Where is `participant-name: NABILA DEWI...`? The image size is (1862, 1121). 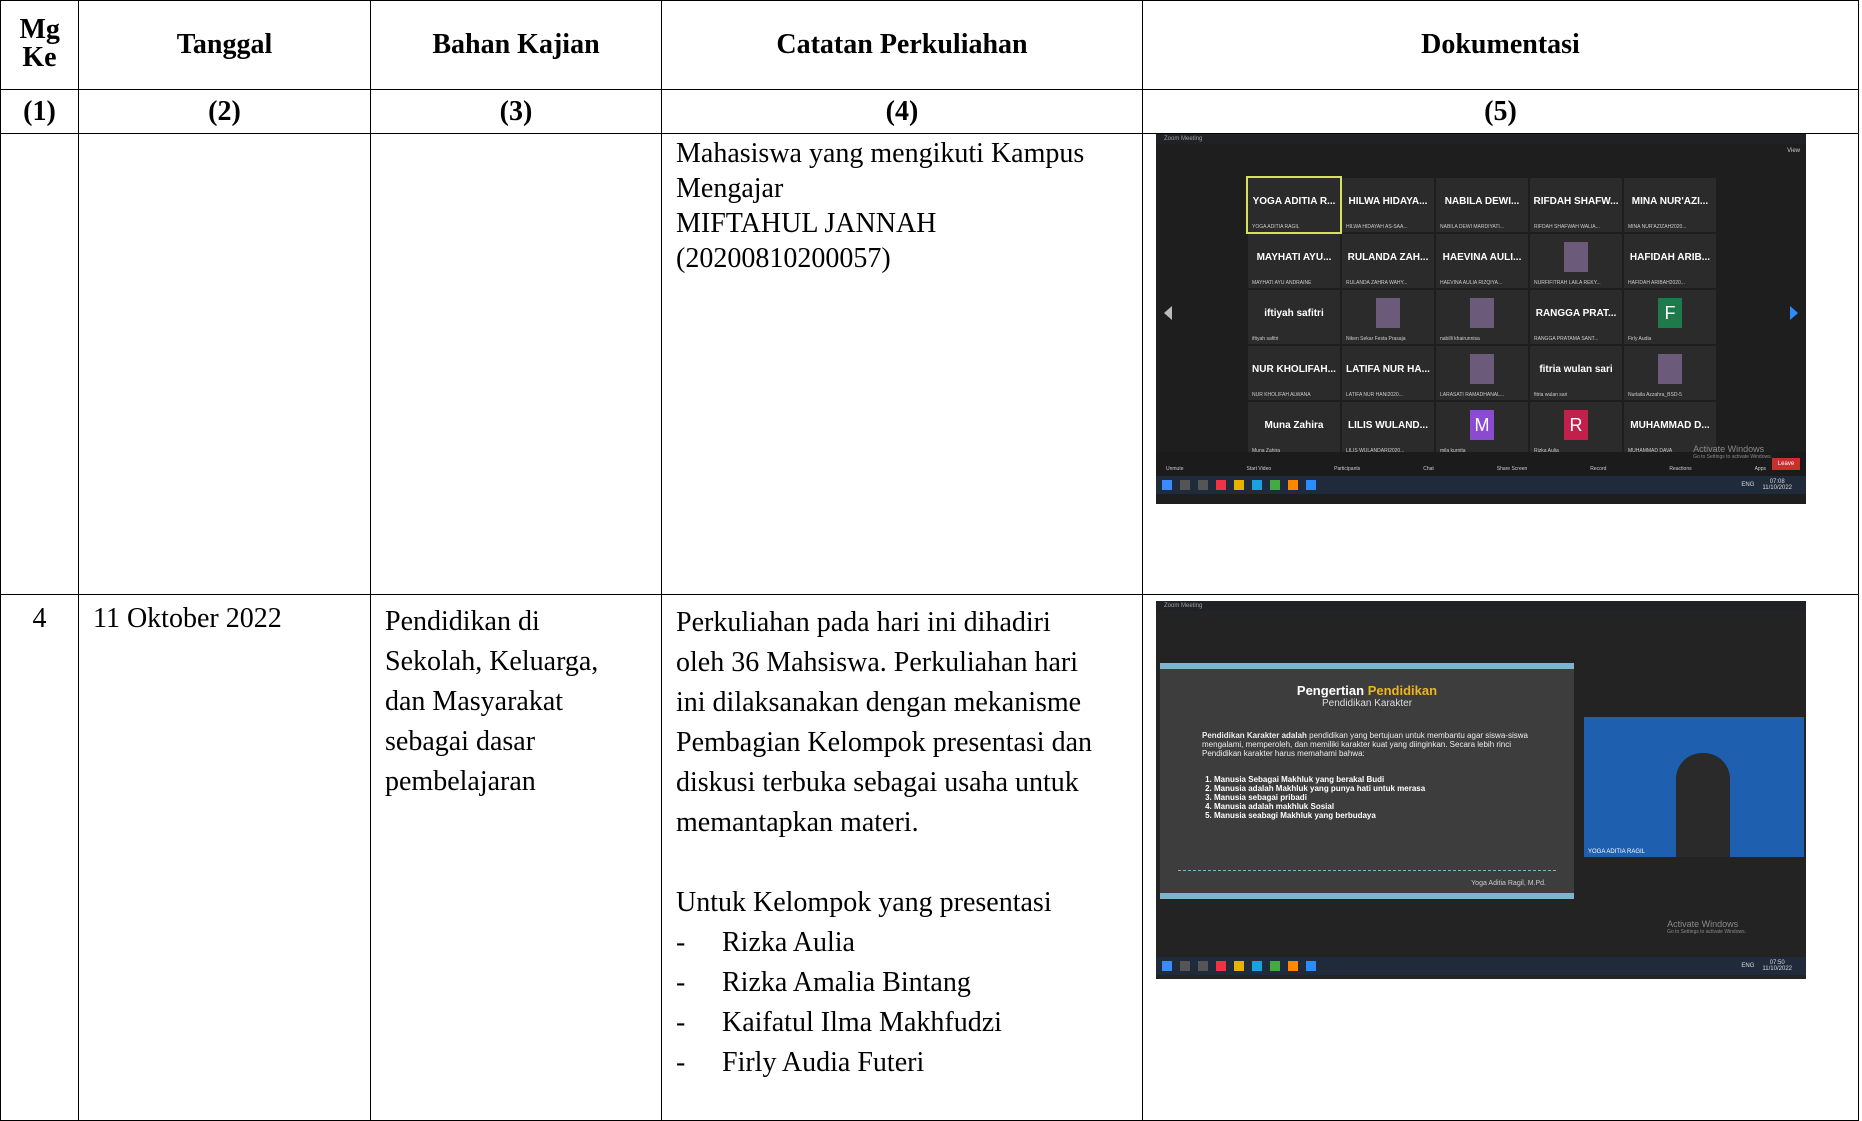
participant-name: NABILA DEWI... is located at coordinates (1482, 201).